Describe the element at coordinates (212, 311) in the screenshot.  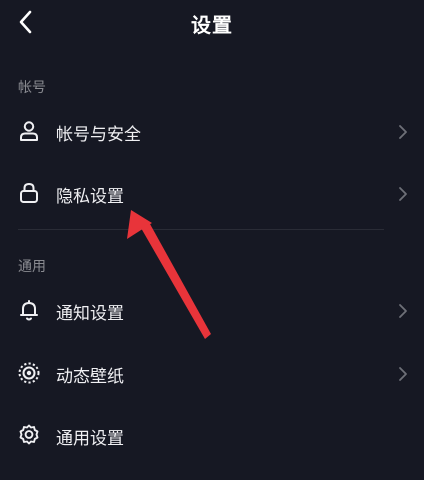
I see `settings-row-notifications: 通知设置` at that location.